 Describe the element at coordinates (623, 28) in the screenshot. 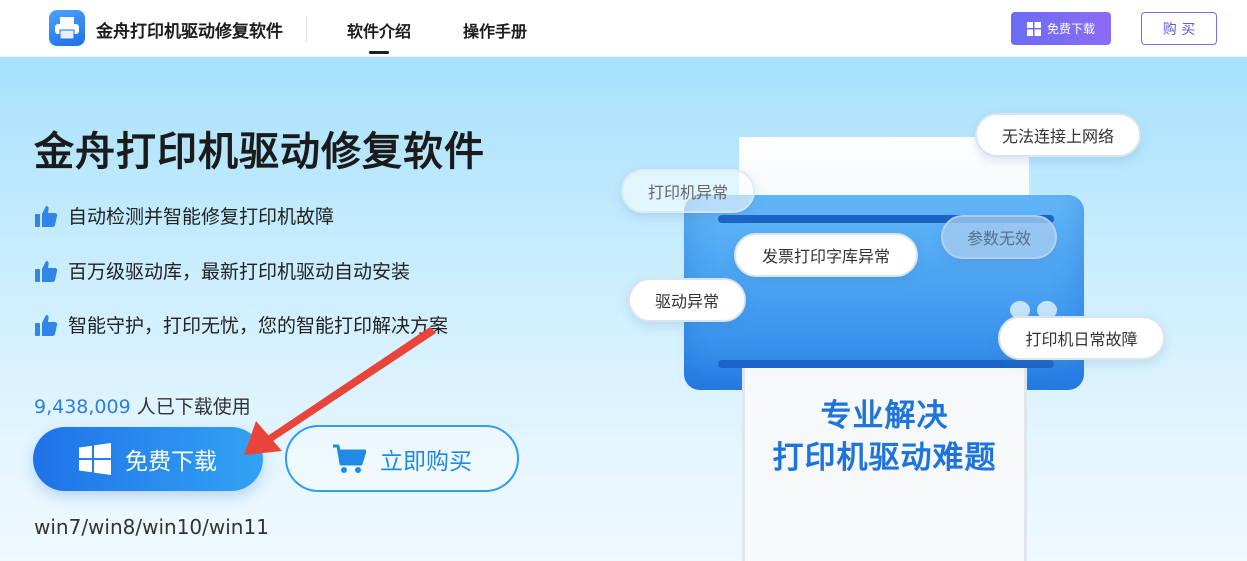

I see `top-navigation-bar: 金舟打印机驱动修复软件 软件介绍 操作手册 免费下载 购 买` at that location.